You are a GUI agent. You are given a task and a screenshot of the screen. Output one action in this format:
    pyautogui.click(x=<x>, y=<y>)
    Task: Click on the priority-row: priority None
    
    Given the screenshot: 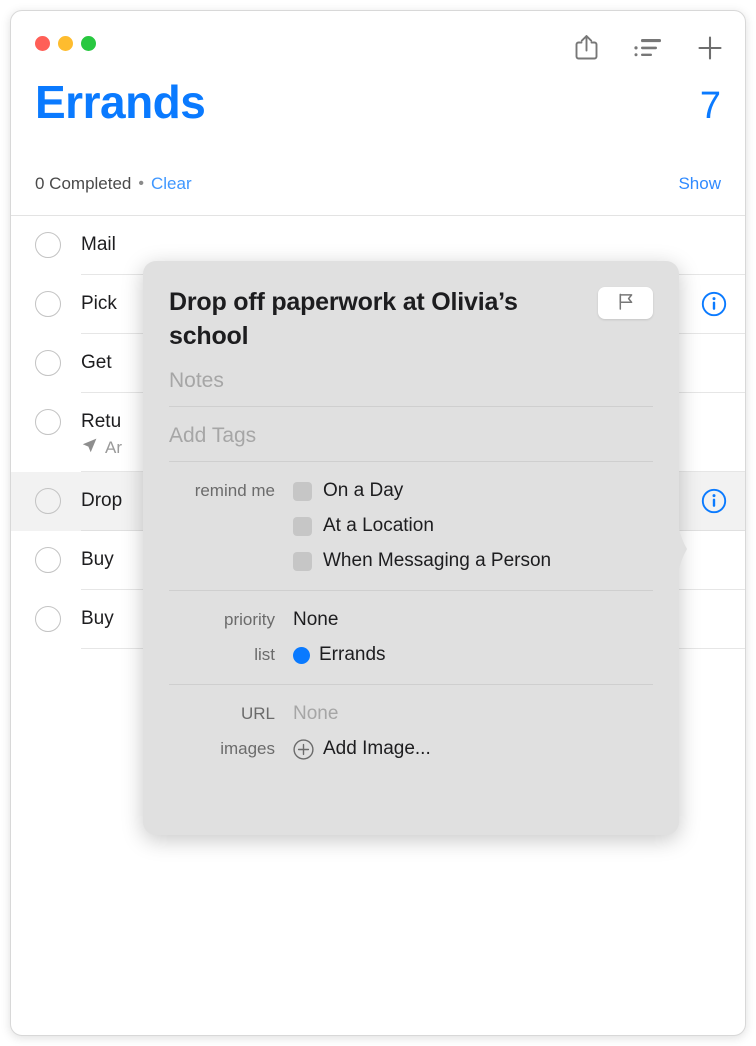 What is the action you would take?
    pyautogui.click(x=411, y=620)
    